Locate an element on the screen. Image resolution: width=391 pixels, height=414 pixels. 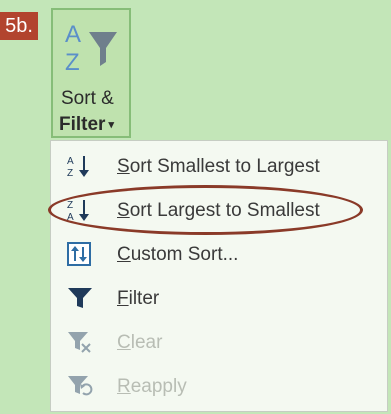
menu-item-label: Filter is located at coordinates (138, 298).